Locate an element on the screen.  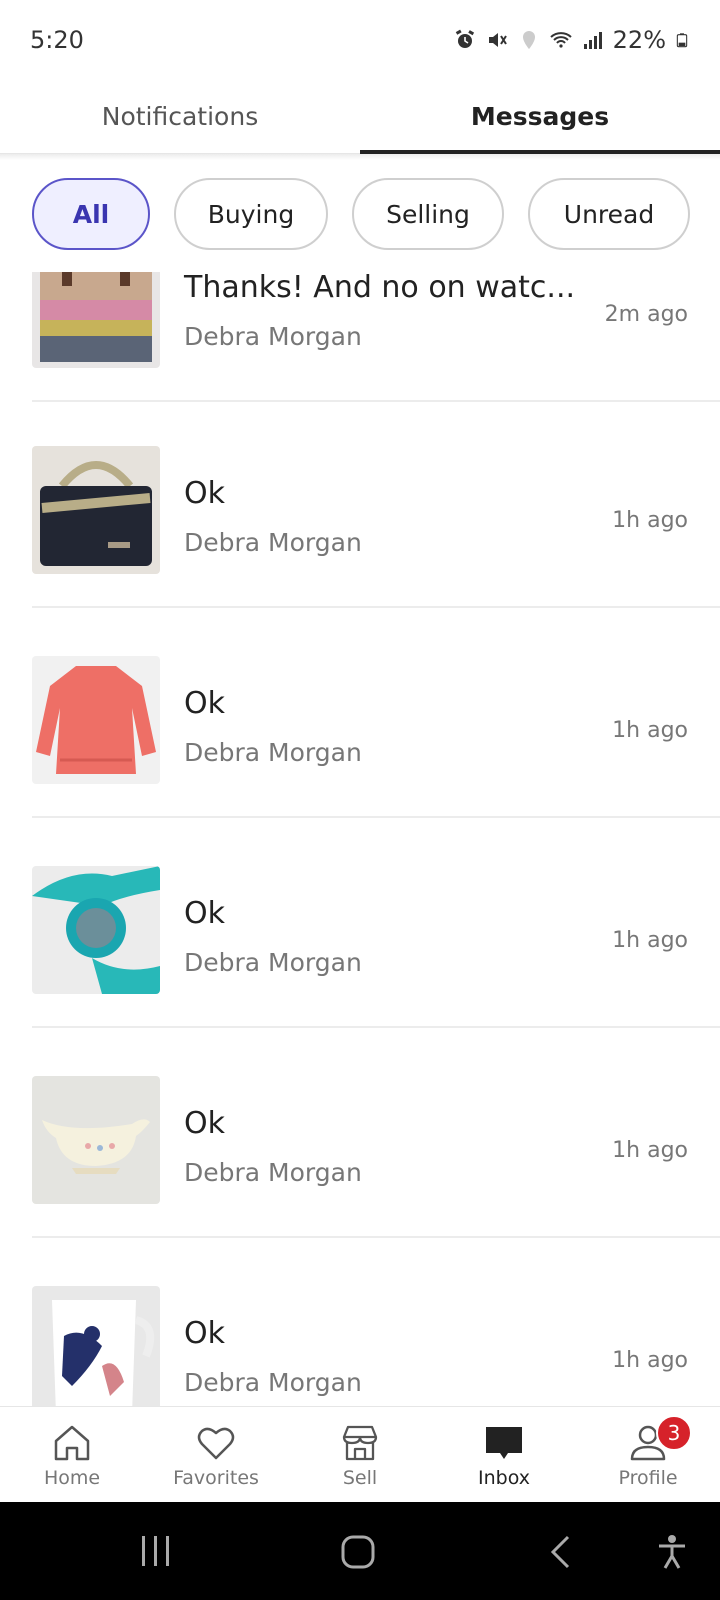
tab-notifications: Notifications is located at coordinates (180, 116).